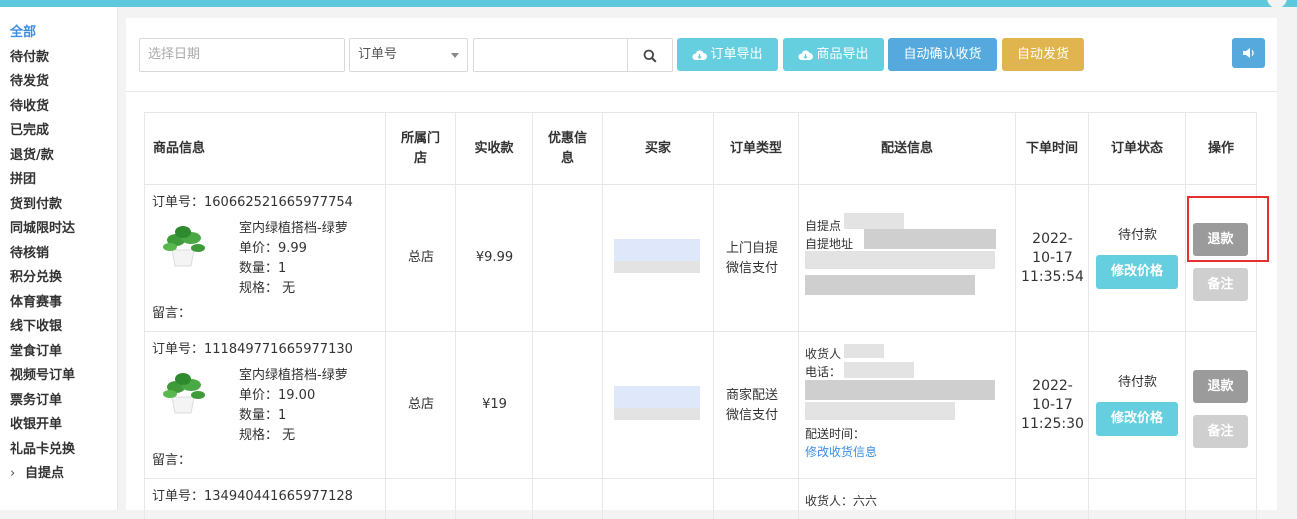 The image size is (1297, 519). Describe the element at coordinates (658, 149) in the screenshot. I see `header-buyer: 买家` at that location.